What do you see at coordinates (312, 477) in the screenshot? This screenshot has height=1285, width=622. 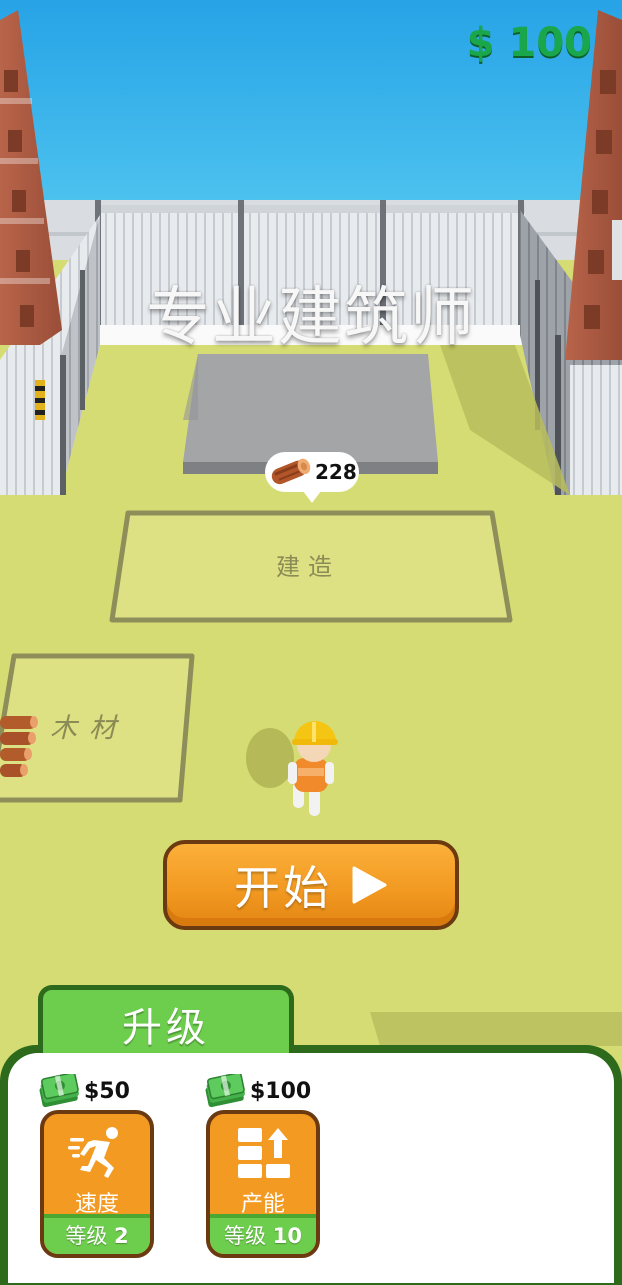 I see `wood-requirement-bubble: 228` at bounding box center [312, 477].